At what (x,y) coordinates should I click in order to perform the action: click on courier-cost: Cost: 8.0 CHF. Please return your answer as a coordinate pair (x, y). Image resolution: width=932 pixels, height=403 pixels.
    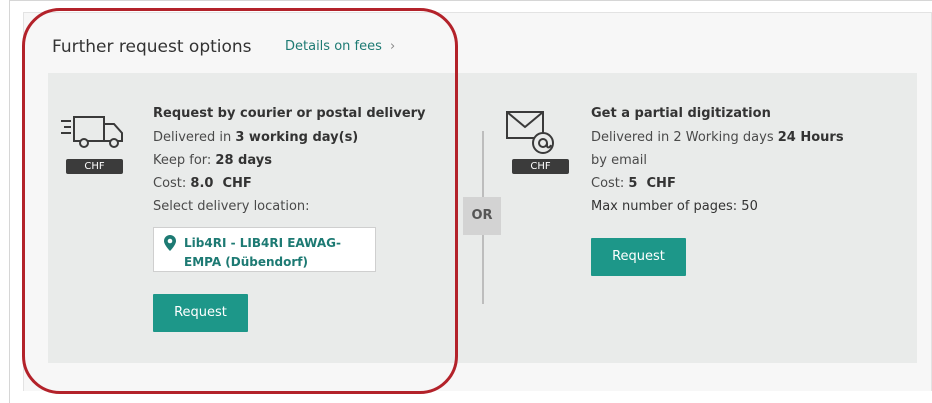
    Looking at the image, I should click on (202, 183).